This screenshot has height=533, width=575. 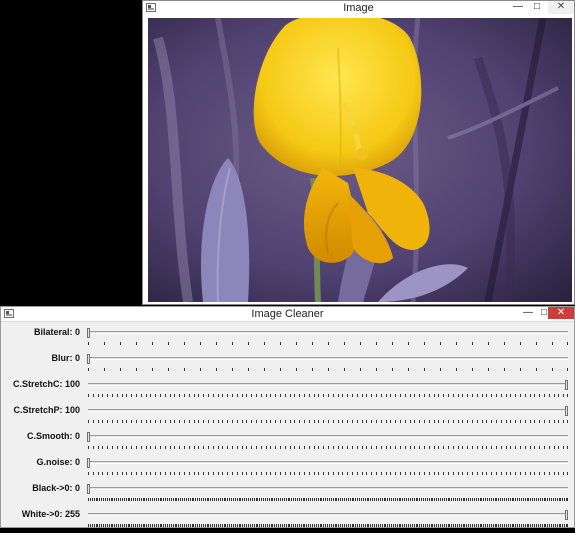 What do you see at coordinates (46, 410) in the screenshot?
I see `trackbar-label: C.StretchP: 100` at bounding box center [46, 410].